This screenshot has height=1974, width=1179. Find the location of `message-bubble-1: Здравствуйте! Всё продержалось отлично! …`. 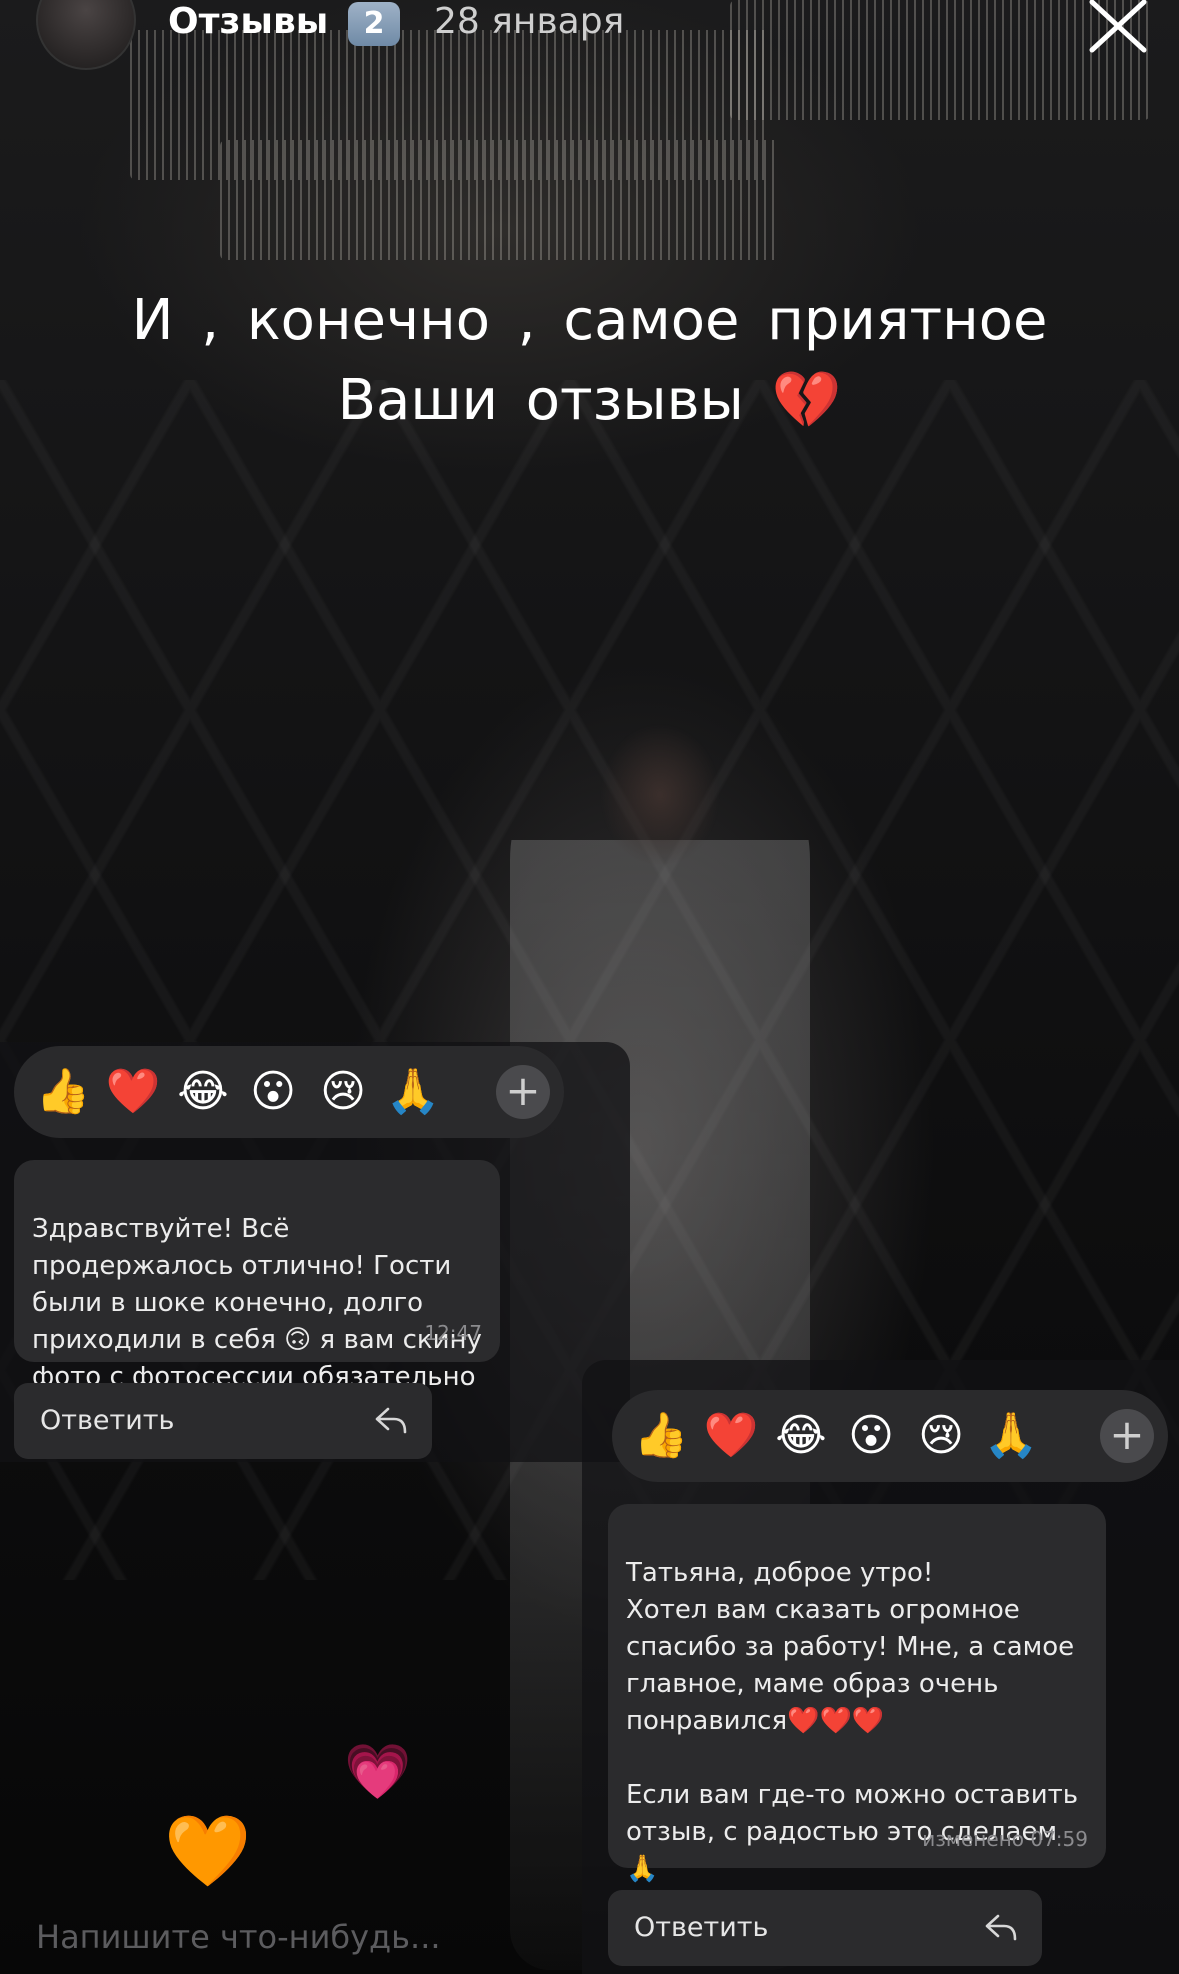

message-bubble-1: Здравствуйте! Всё продержалось отлично! … is located at coordinates (257, 1276).